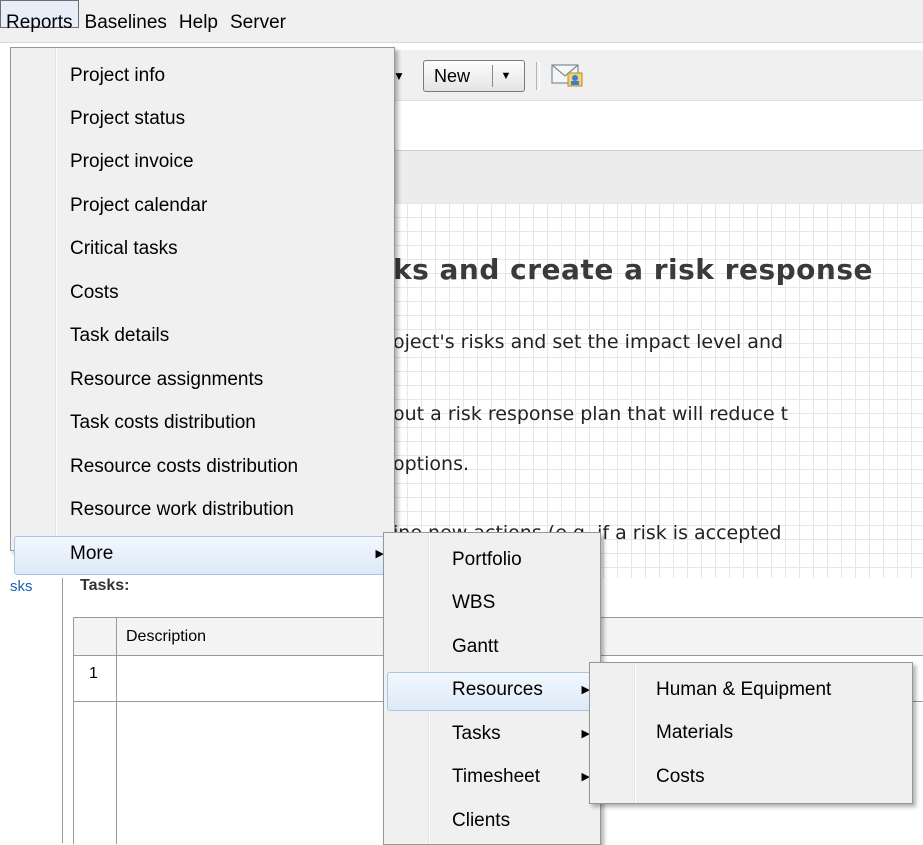 The width and height of the screenshot is (923, 845). I want to click on menu-item-more: More ▶, so click(202, 556).